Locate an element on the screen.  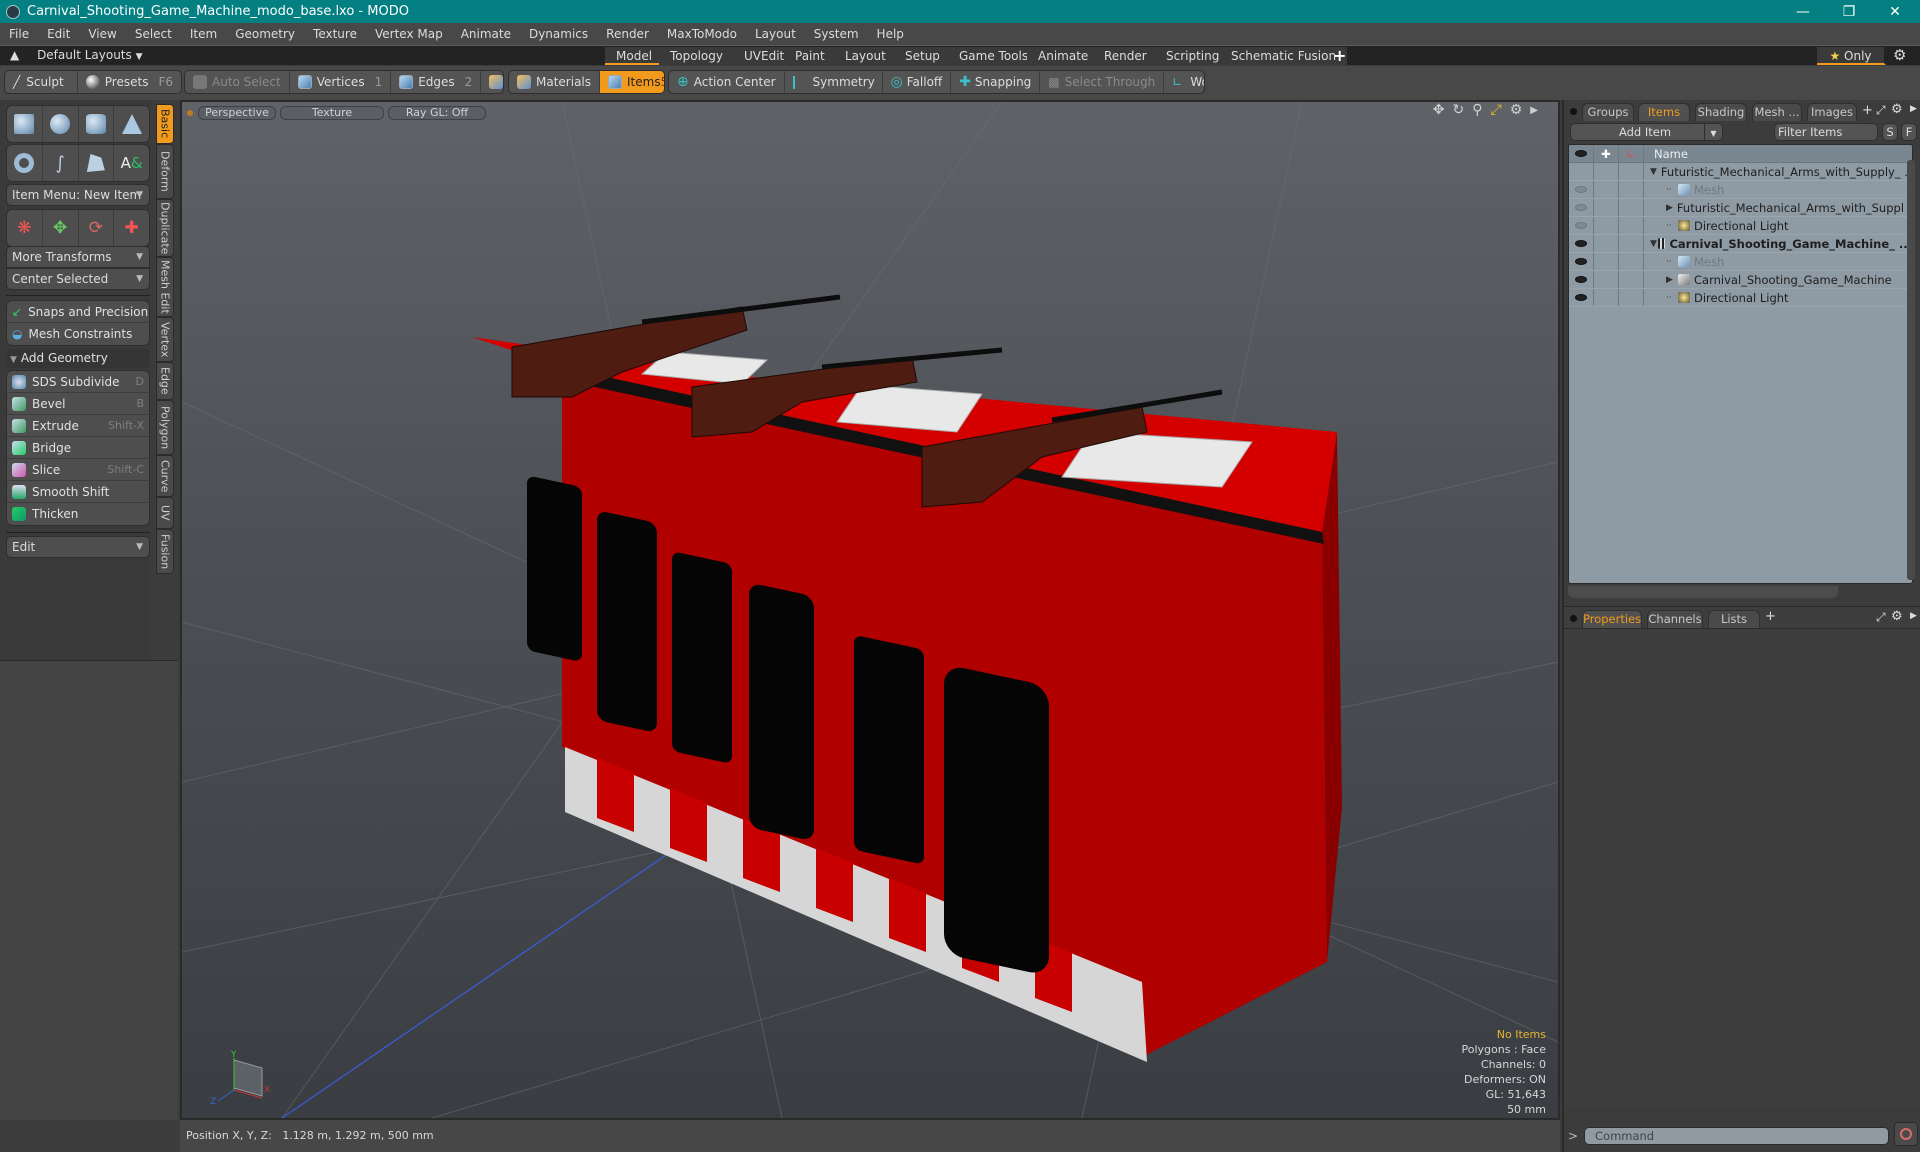
expand-right-icon: ▶ is located at coordinates (1913, 109).